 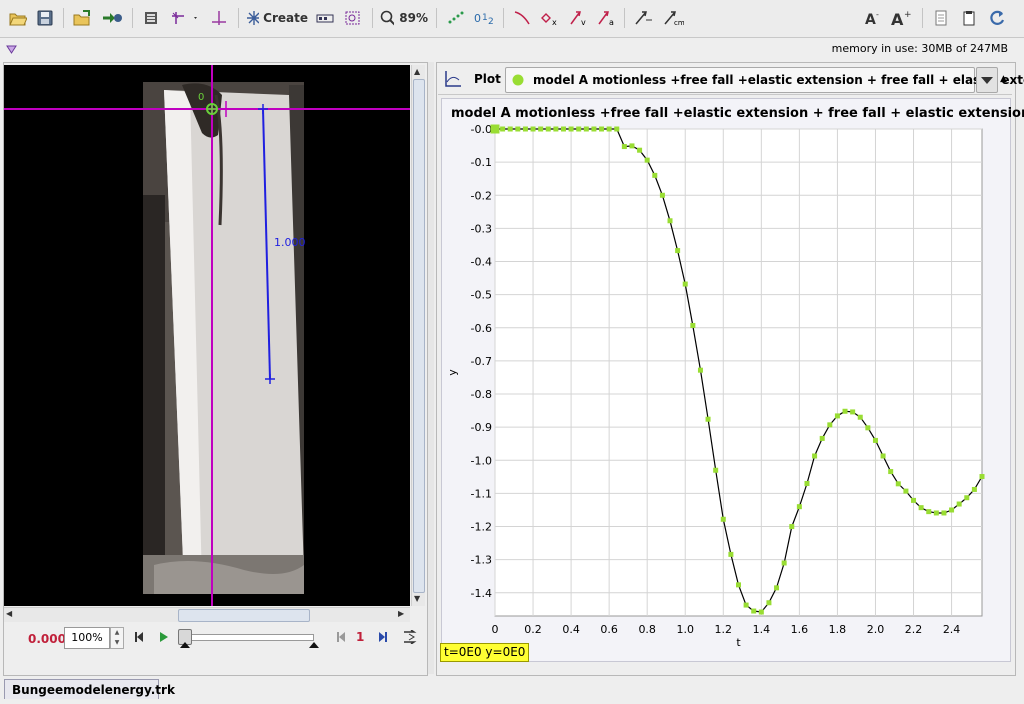 What do you see at coordinates (18, 18) in the screenshot?
I see `open-file-icon` at bounding box center [18, 18].